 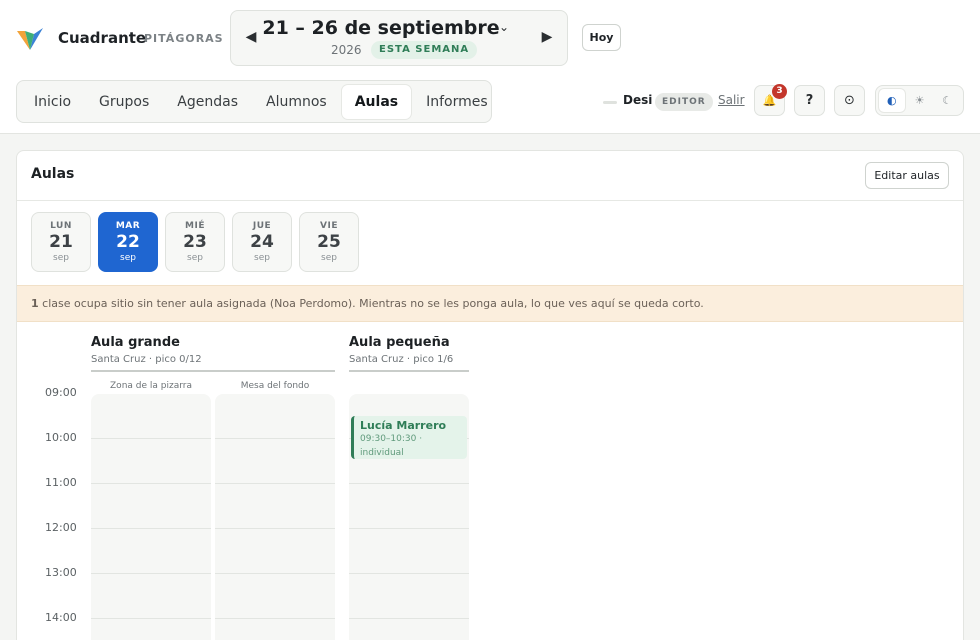 What do you see at coordinates (376, 102) in the screenshot?
I see `tab-aulas: Aulas` at bounding box center [376, 102].